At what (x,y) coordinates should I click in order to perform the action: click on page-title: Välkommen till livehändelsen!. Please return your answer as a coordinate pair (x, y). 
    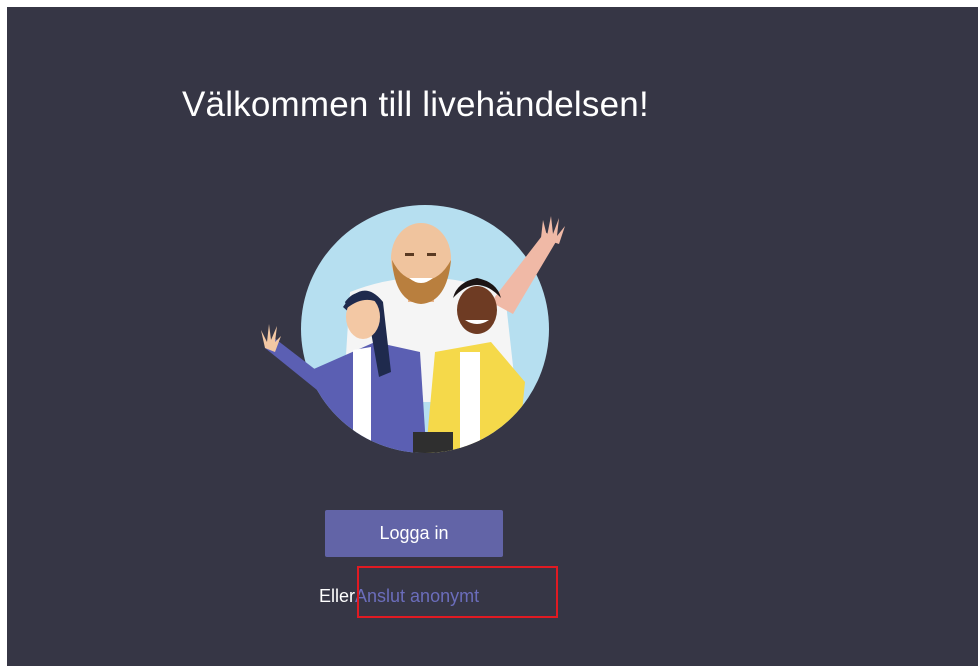
    Looking at the image, I should click on (415, 104).